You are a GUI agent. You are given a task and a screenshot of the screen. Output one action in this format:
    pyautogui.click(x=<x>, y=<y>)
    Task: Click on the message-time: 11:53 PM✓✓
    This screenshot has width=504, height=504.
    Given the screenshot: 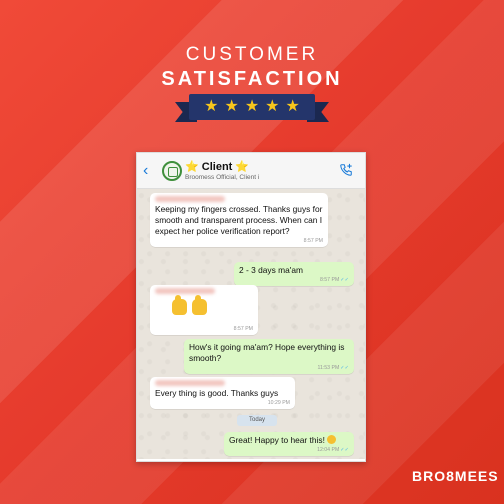 What is the action you would take?
    pyautogui.click(x=333, y=368)
    